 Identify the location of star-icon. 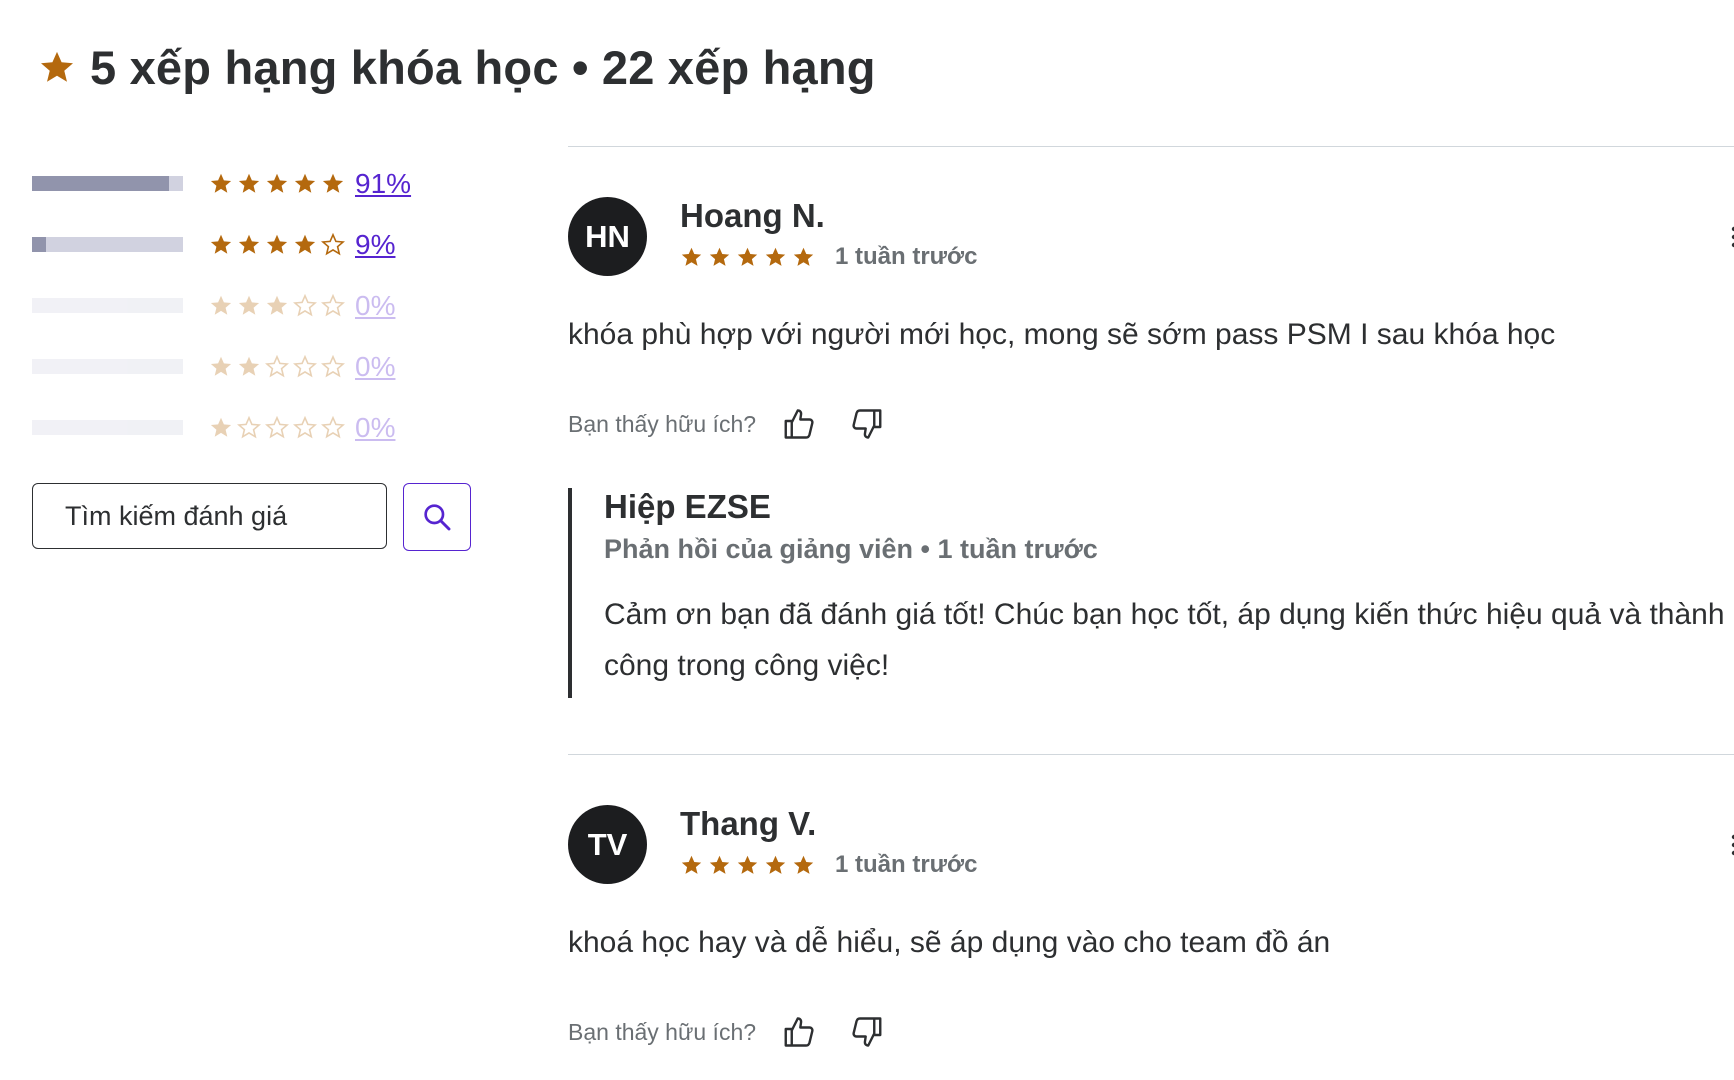
(57, 66).